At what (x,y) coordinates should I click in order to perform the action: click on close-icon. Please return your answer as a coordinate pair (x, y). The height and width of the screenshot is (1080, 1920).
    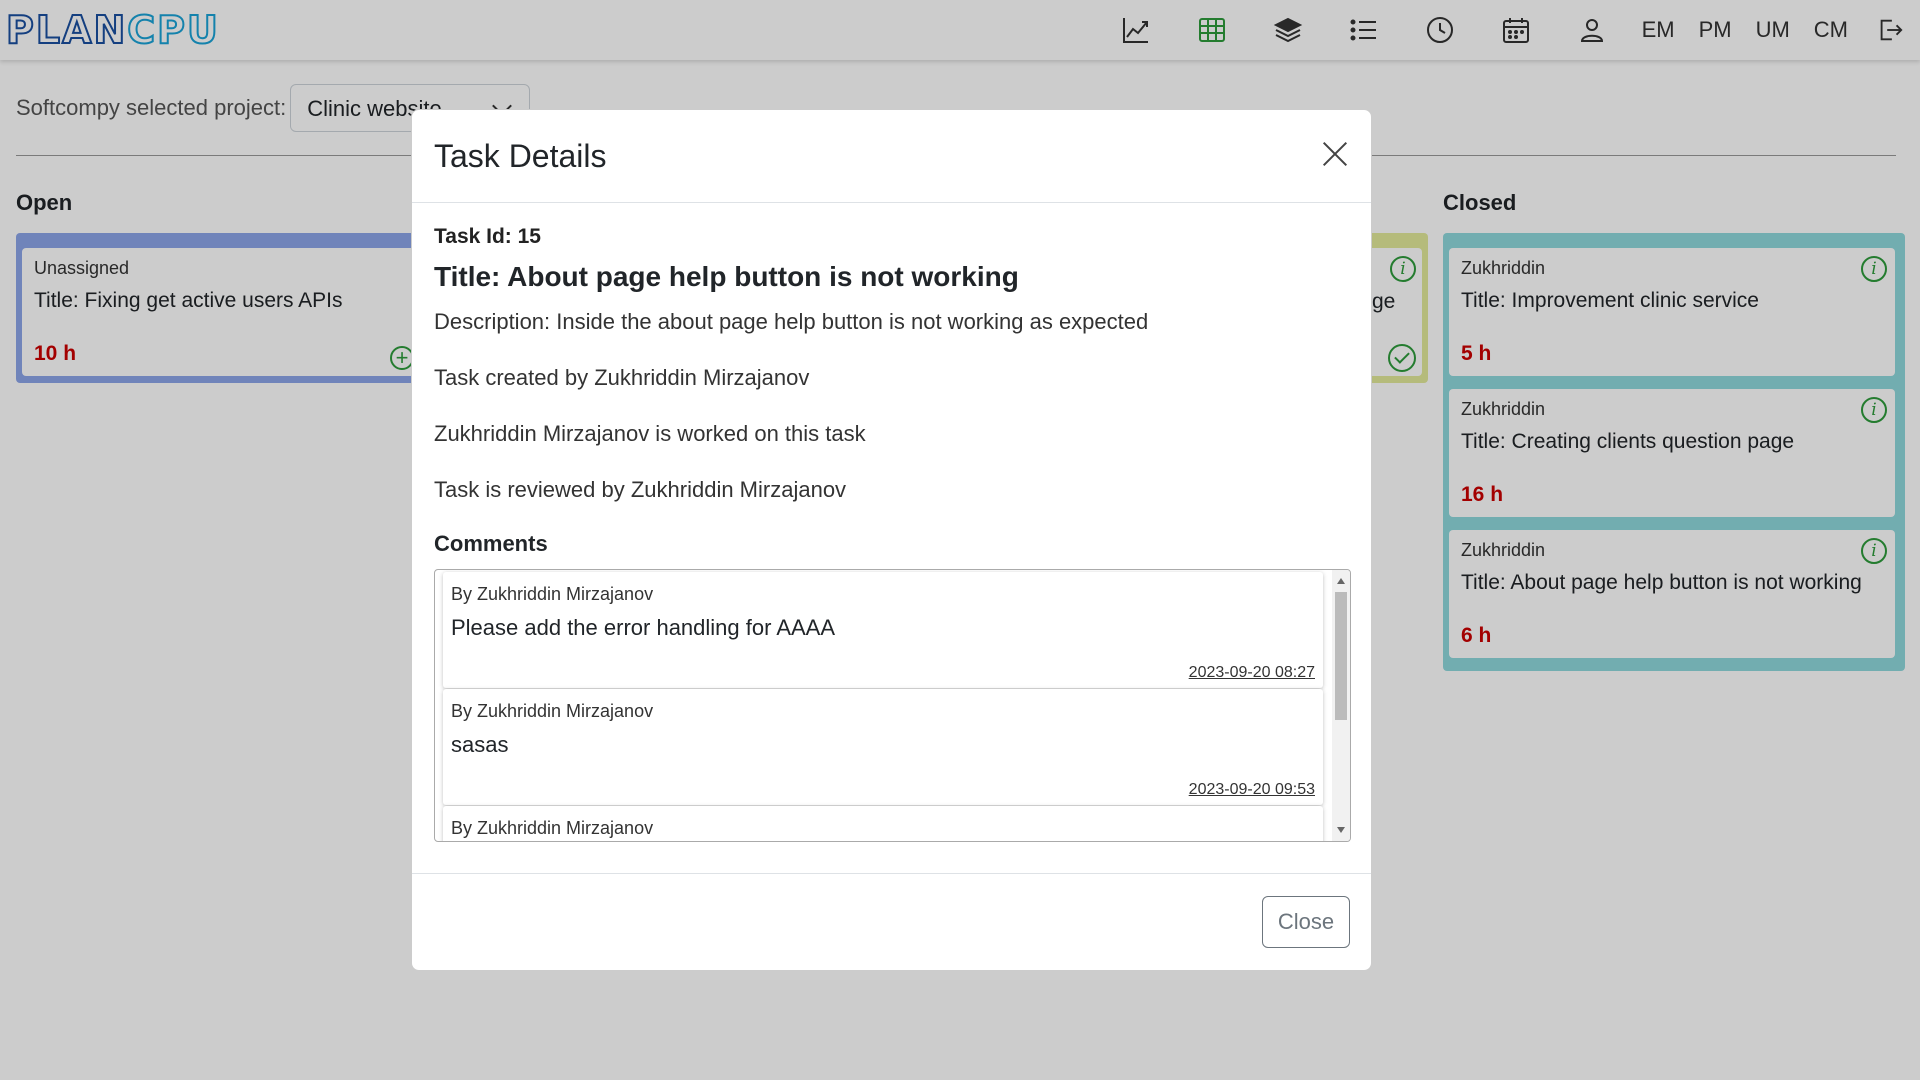
    Looking at the image, I should click on (1335, 154).